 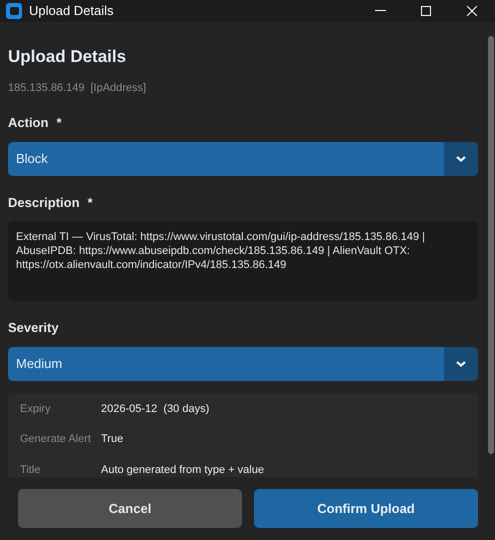 I want to click on field-label: Severity, so click(x=33, y=328).